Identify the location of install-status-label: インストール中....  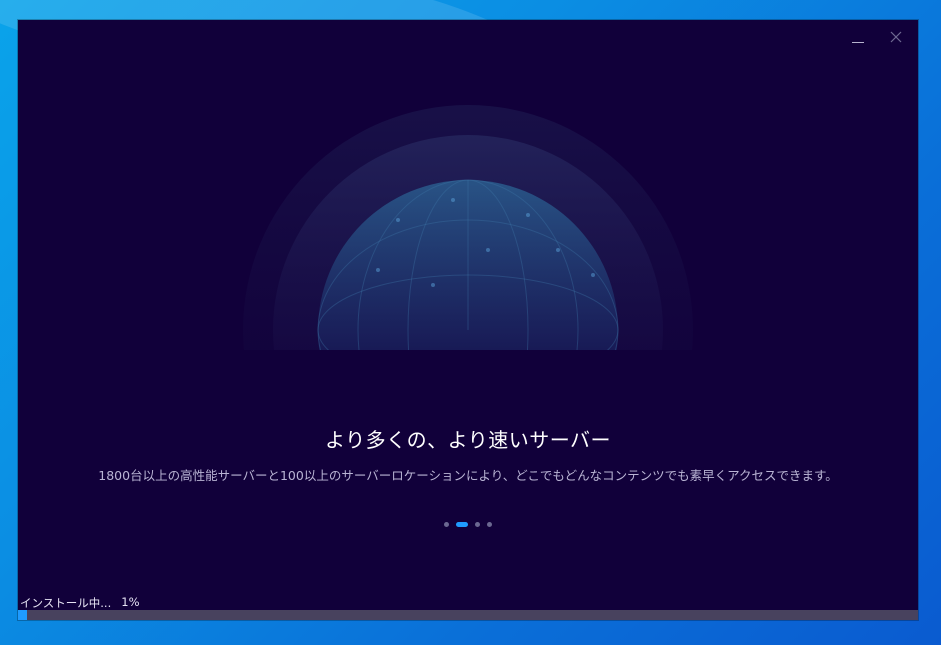
(66, 603).